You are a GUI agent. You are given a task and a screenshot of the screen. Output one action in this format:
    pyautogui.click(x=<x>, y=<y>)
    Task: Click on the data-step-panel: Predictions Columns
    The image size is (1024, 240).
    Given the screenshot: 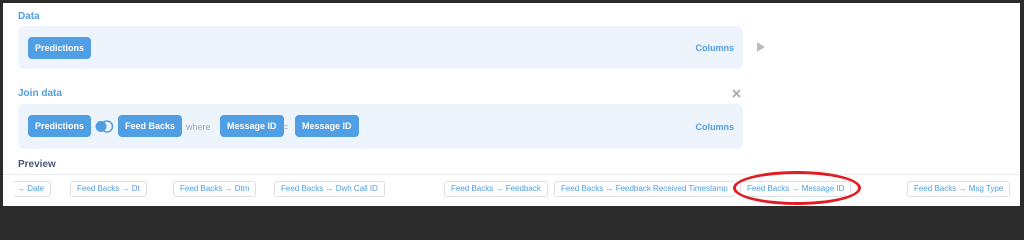 What is the action you would take?
    pyautogui.click(x=380, y=47)
    